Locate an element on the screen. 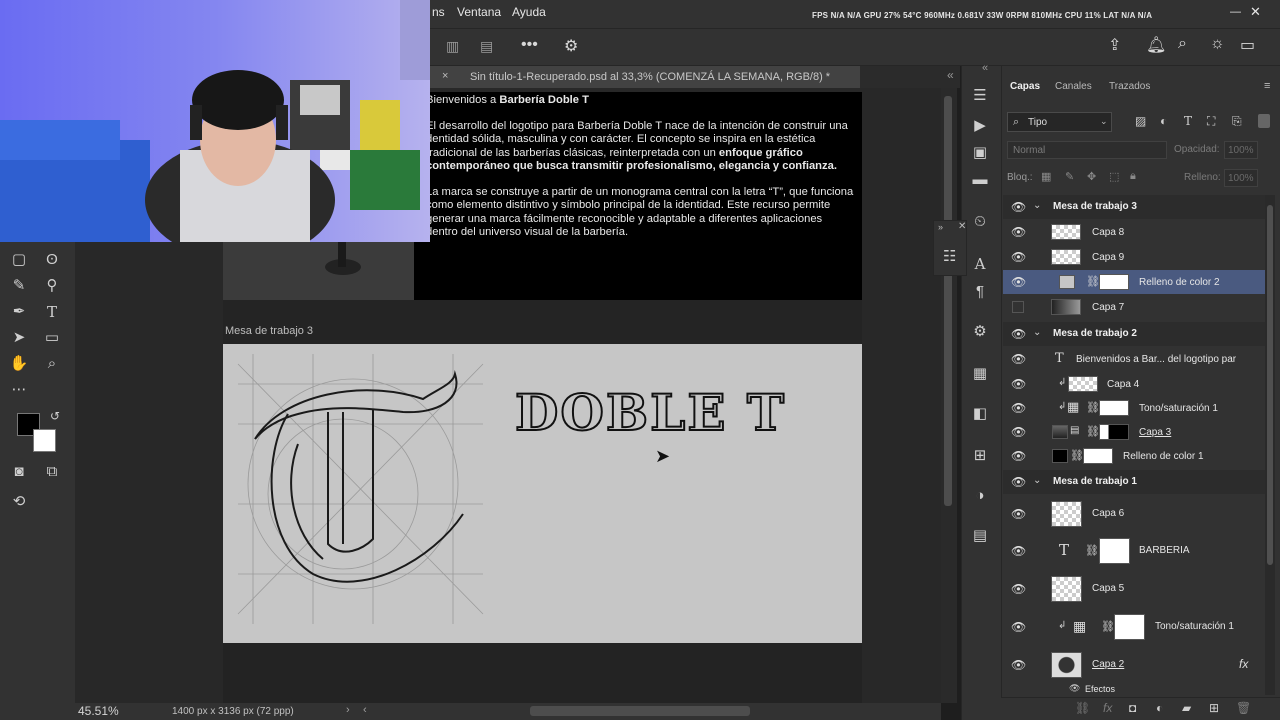 Image resolution: width=1280 pixels, height=720 pixels. path-select-icon: ➤ is located at coordinates (19, 338).